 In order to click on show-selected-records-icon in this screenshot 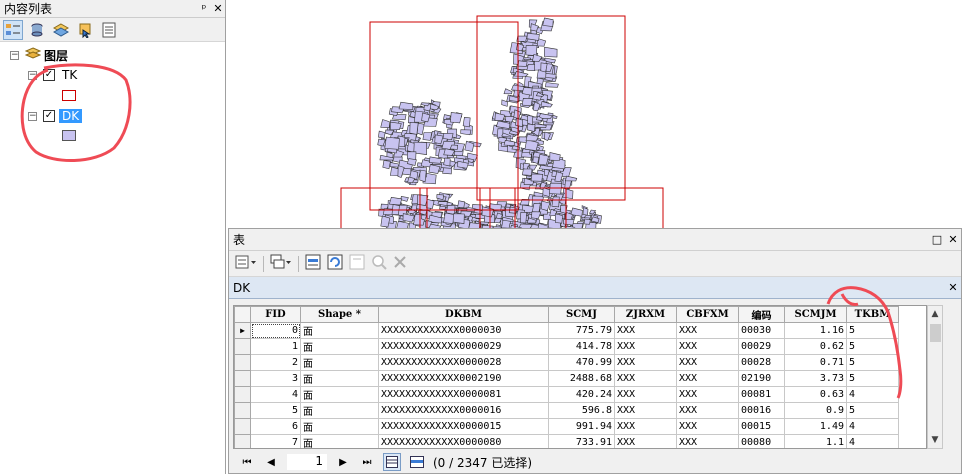, I will do `click(417, 462)`.